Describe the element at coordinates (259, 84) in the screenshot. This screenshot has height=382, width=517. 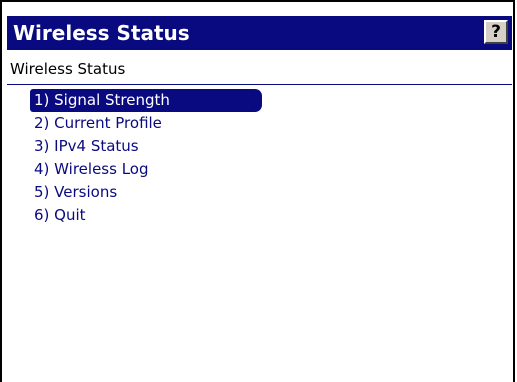
I see `header-divider` at that location.